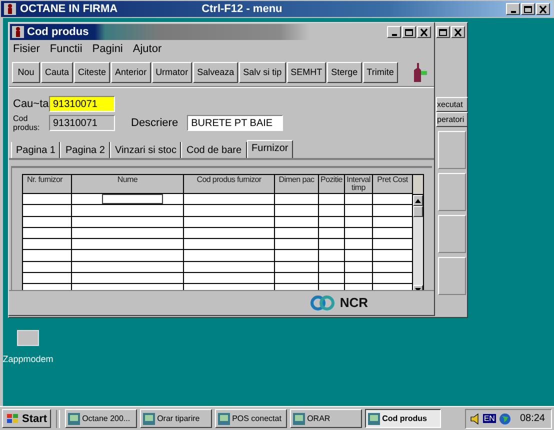 Image resolution: width=554 pixels, height=430 pixels. What do you see at coordinates (47, 184) in the screenshot?
I see `column-header: Nr. furnizor` at bounding box center [47, 184].